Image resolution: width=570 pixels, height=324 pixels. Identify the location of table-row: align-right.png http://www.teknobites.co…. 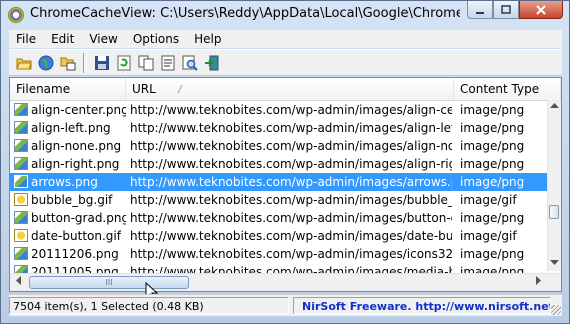
(279, 164).